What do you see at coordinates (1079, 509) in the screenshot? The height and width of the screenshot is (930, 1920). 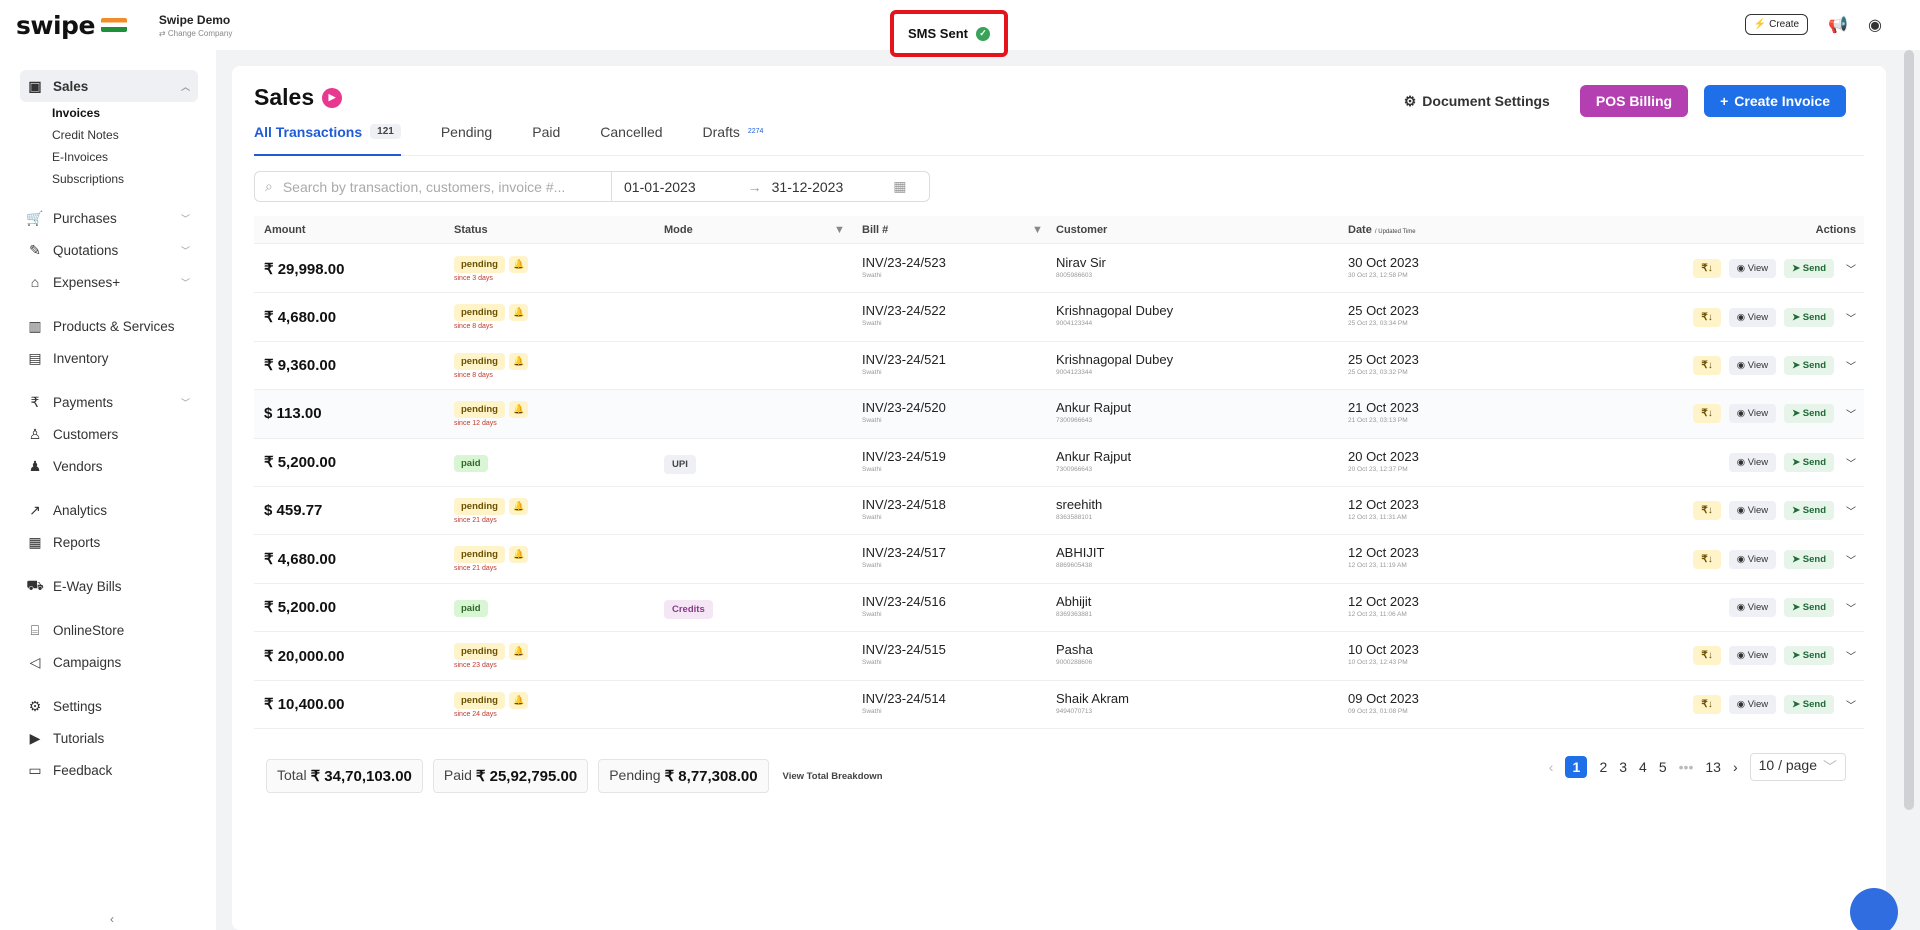 I see `customer-cell: sreehith 8363588101` at bounding box center [1079, 509].